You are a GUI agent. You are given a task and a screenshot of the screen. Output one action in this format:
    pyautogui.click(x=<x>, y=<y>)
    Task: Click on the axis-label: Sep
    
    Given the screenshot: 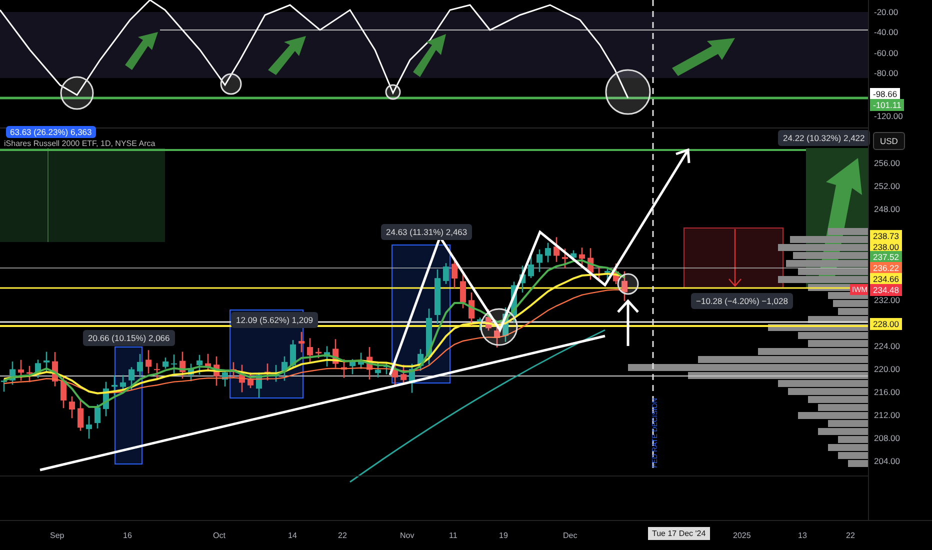 What is the action you would take?
    pyautogui.click(x=57, y=535)
    